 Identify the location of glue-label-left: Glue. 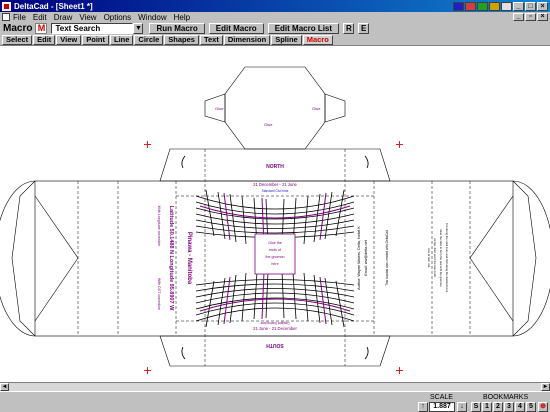
(219, 108).